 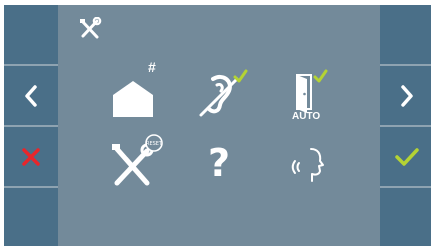 I want to click on confirm-check-icon, so click(x=407, y=156).